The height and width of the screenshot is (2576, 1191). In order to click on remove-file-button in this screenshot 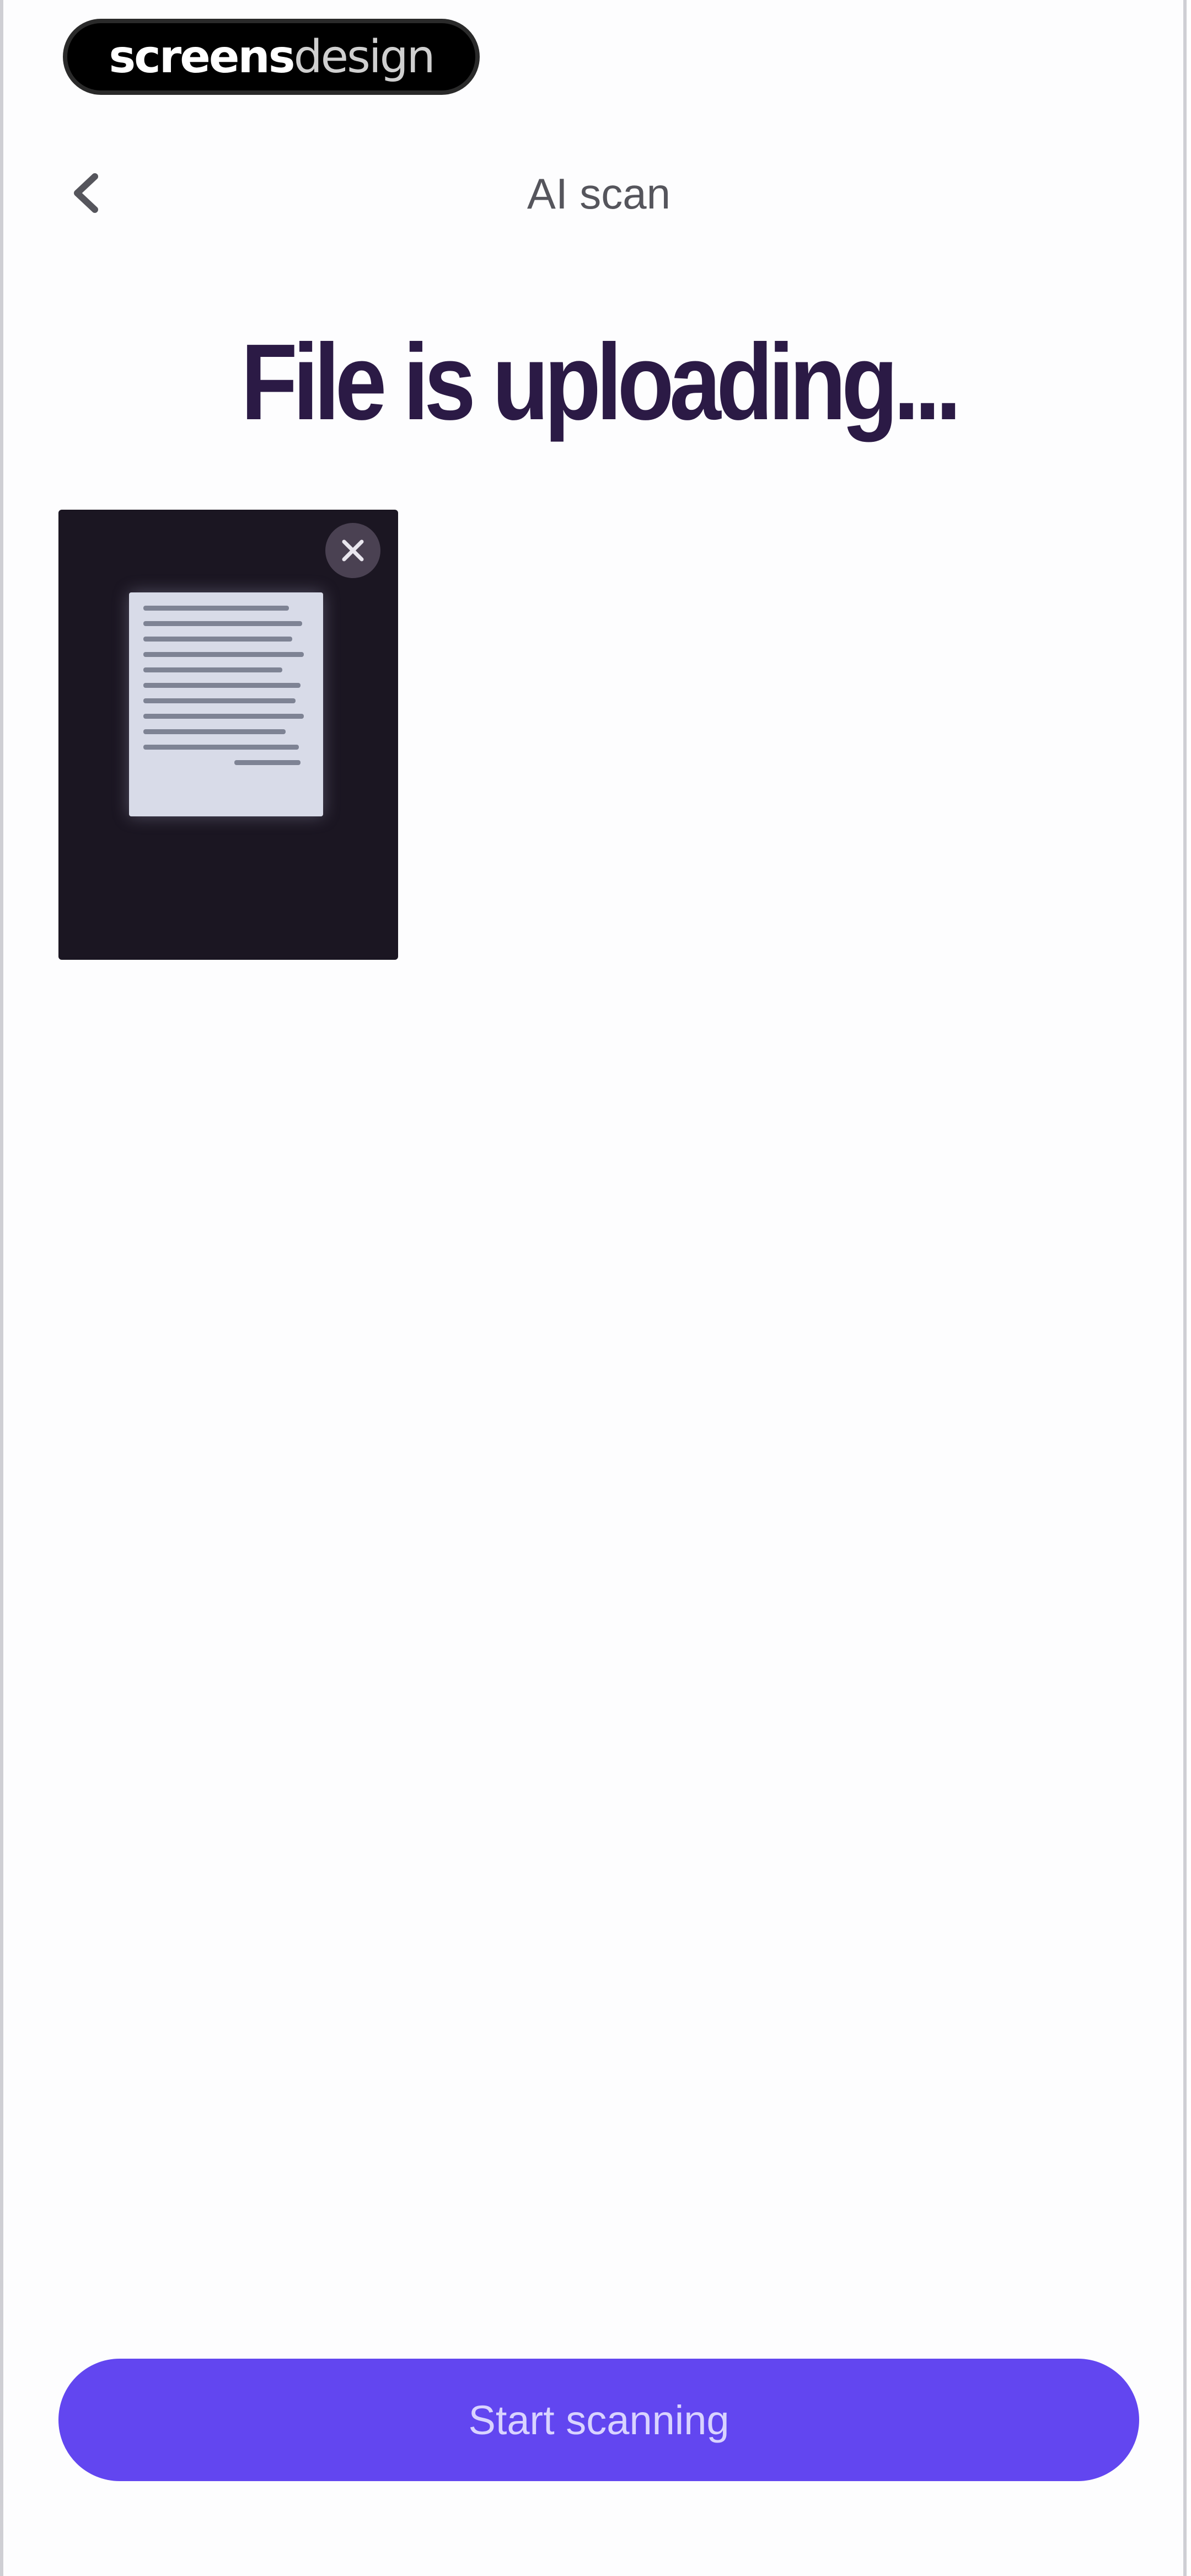, I will do `click(352, 550)`.